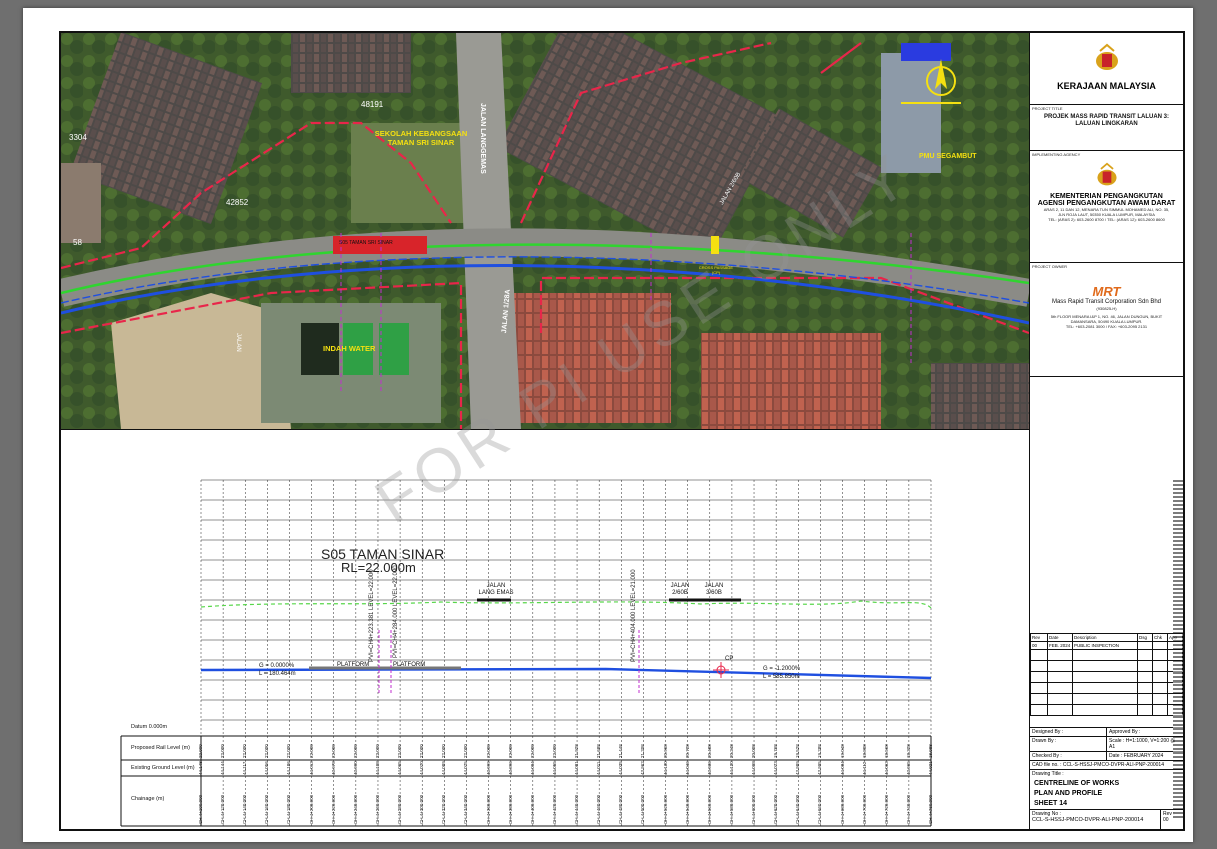 The height and width of the screenshot is (849, 1217). What do you see at coordinates (1106, 203) in the screenshot?
I see `agency-name-2: AGENSI PENGANGKUTAN AWAM DARAT` at bounding box center [1106, 203].